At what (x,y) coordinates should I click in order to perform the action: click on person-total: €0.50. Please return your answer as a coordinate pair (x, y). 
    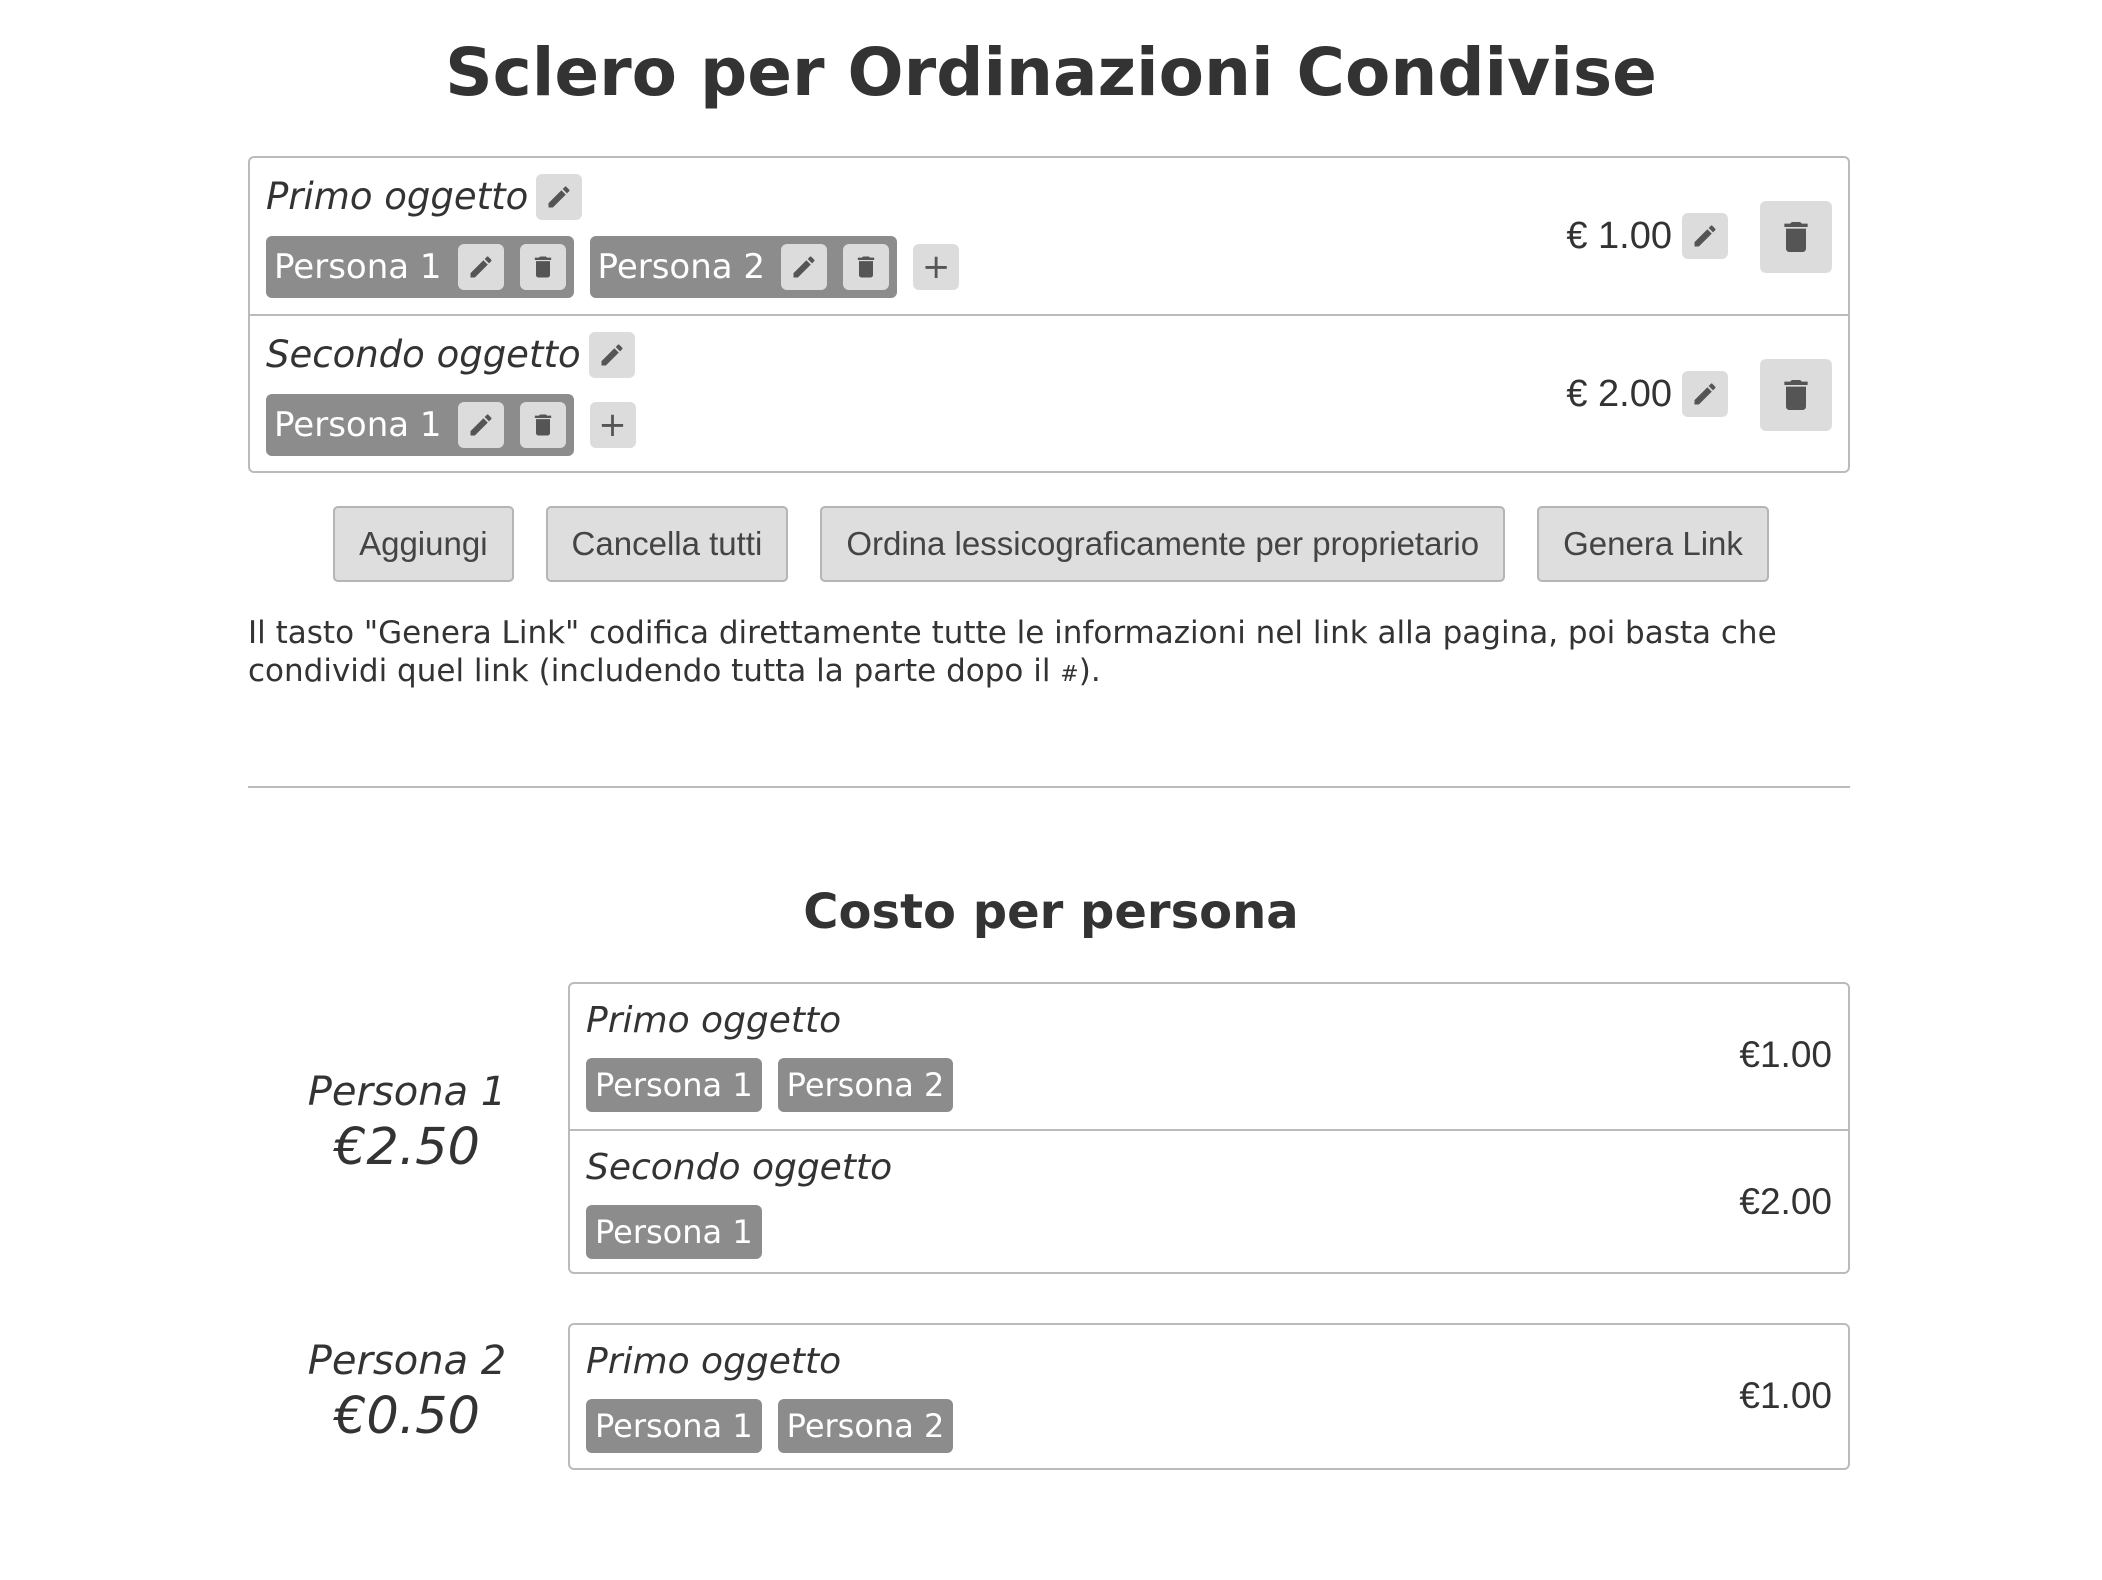
    Looking at the image, I should click on (406, 1416).